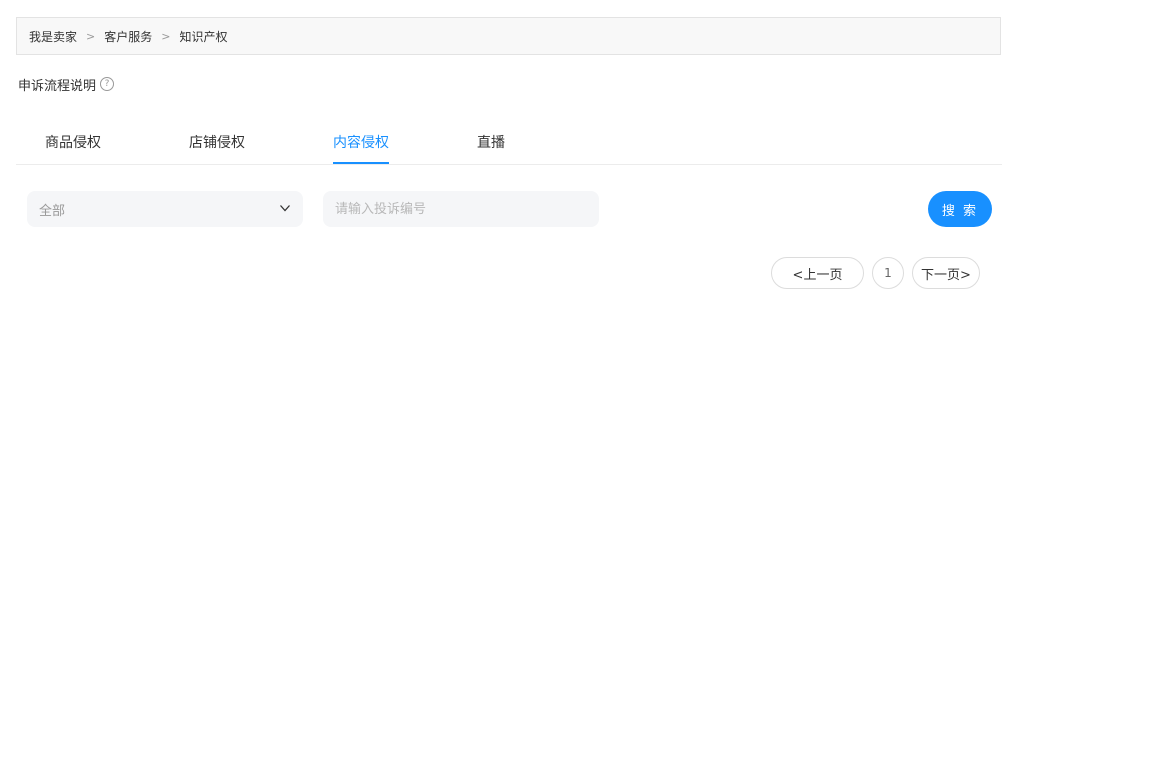 Image resolution: width=1153 pixels, height=766 pixels. Describe the element at coordinates (285, 208) in the screenshot. I see `chevron-down-icon` at that location.